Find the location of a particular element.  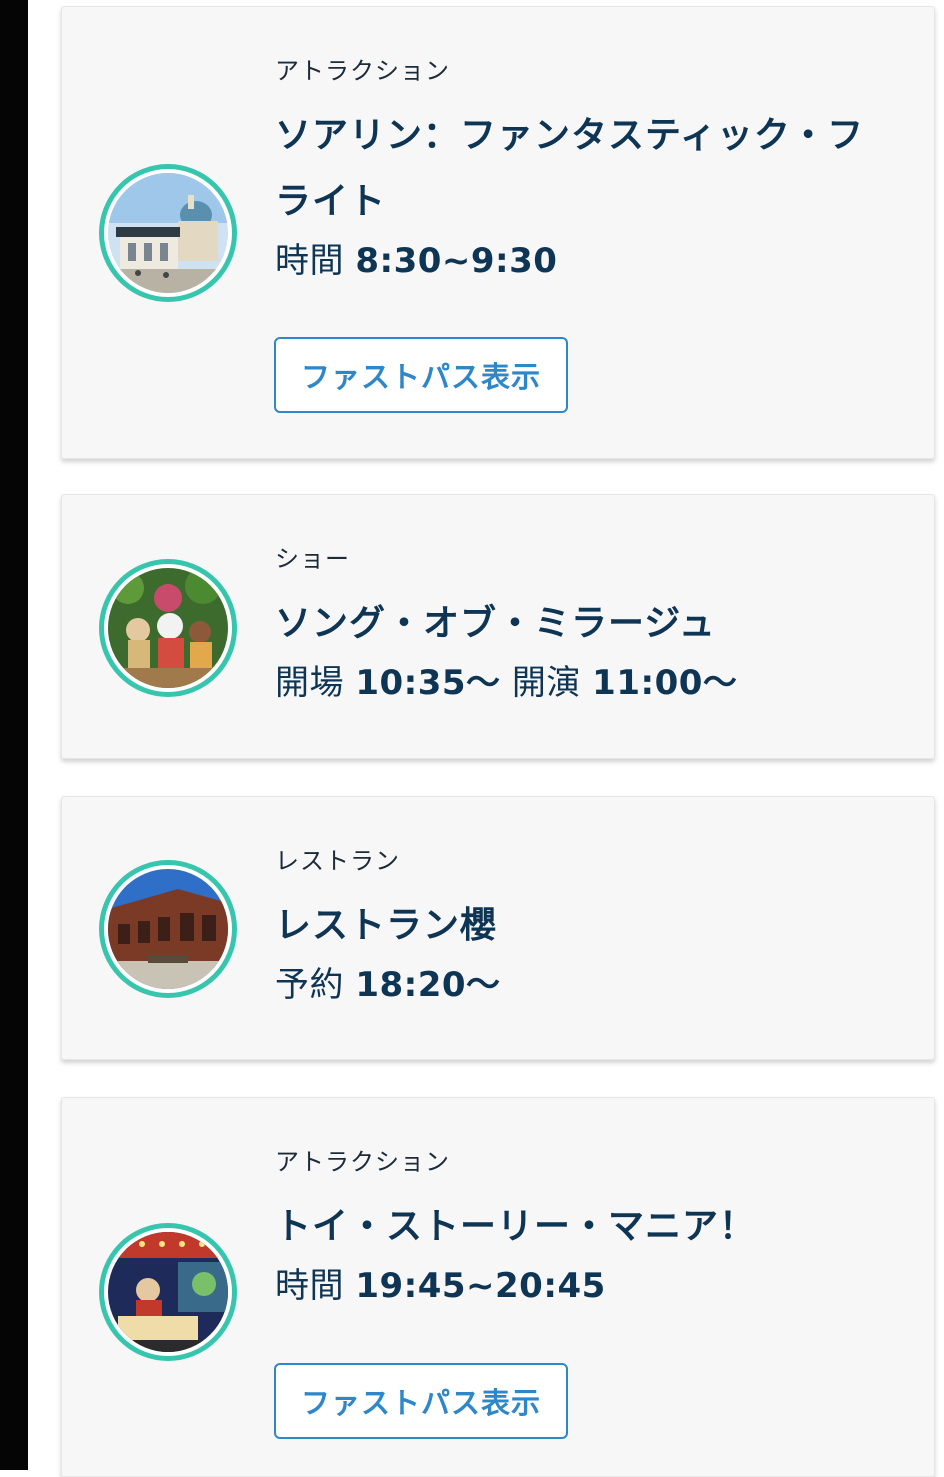

doors-open-label: 開場 is located at coordinates (309, 683).